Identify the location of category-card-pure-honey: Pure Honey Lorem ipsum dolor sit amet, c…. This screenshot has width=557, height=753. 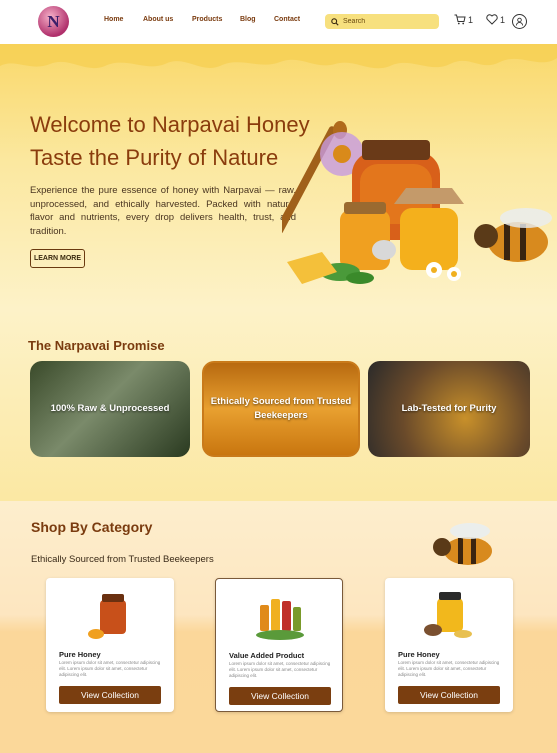
(110, 645).